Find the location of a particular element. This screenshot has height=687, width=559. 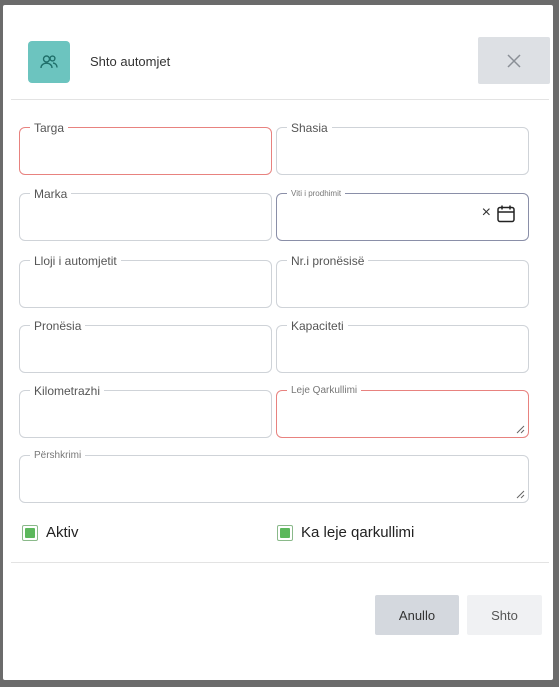

pershkrimi-field: Përshkrimi is located at coordinates (274, 477).